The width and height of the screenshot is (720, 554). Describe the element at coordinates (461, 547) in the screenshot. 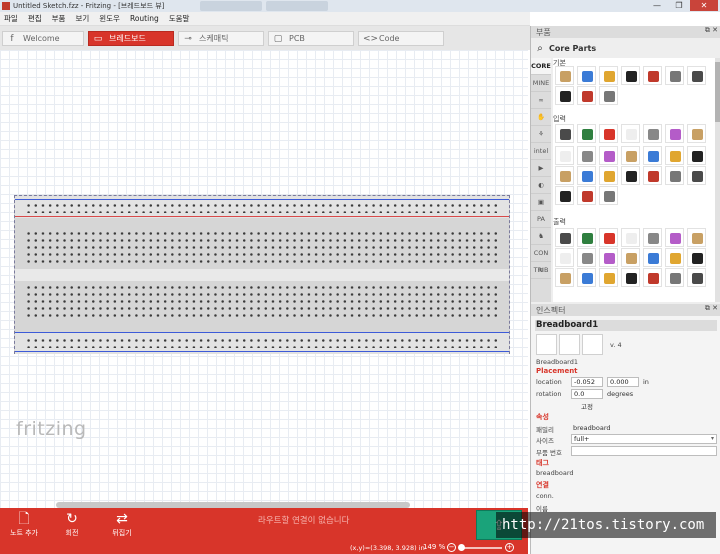

I see `zoom-slider-handle` at that location.